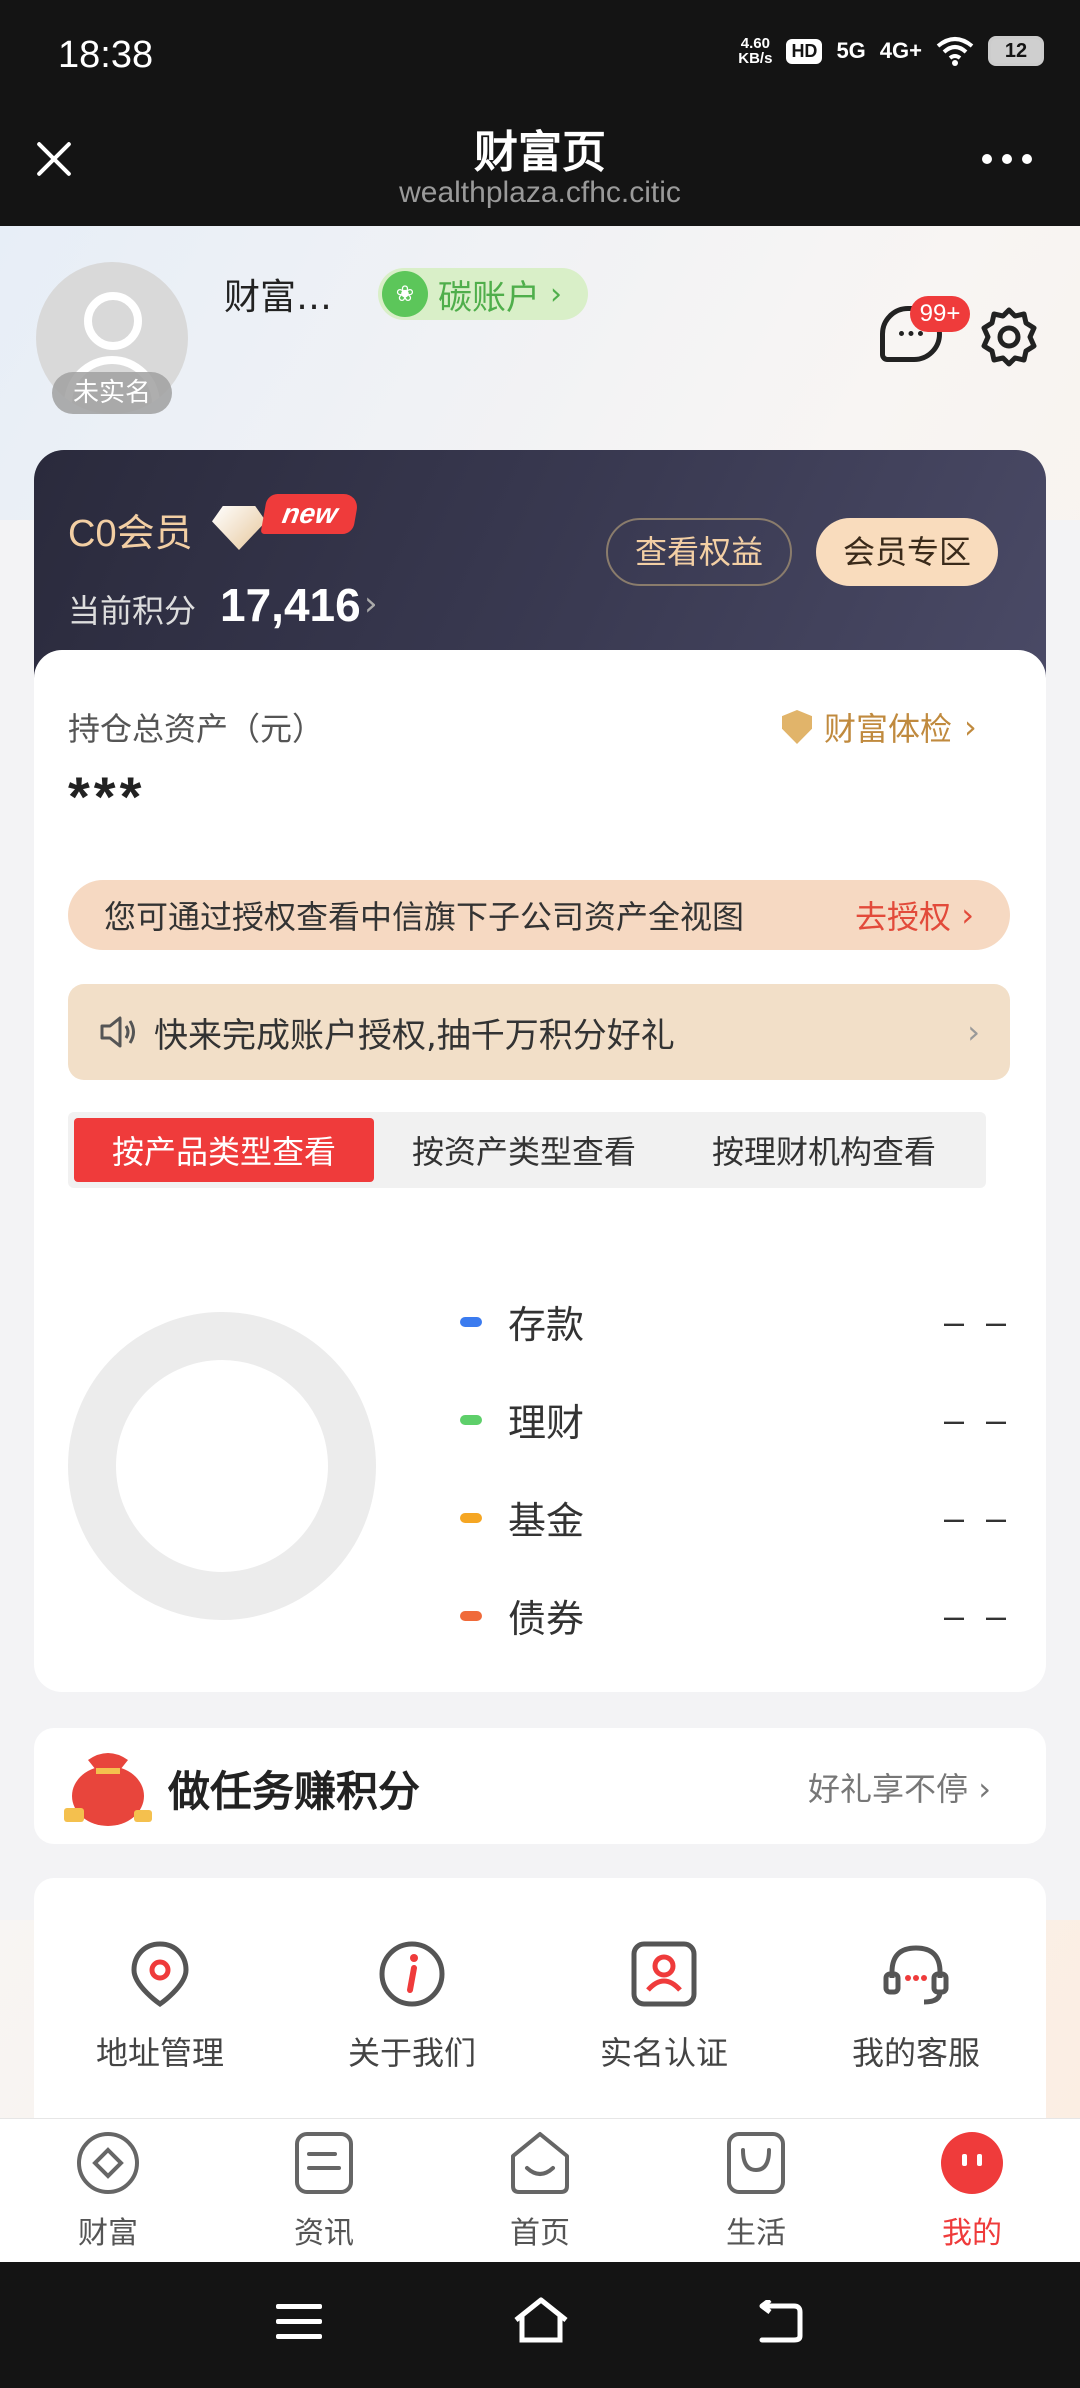 The image size is (1080, 2388). I want to click on nav-home: 首页, so click(540, 2191).